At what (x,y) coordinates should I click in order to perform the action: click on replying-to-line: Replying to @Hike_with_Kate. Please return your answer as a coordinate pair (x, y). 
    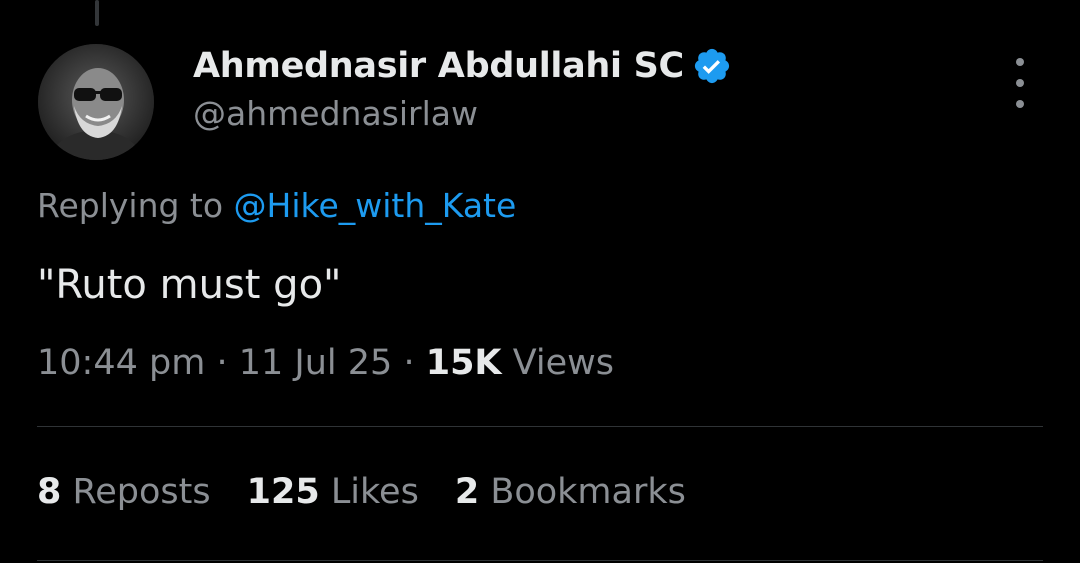
    Looking at the image, I should click on (276, 205).